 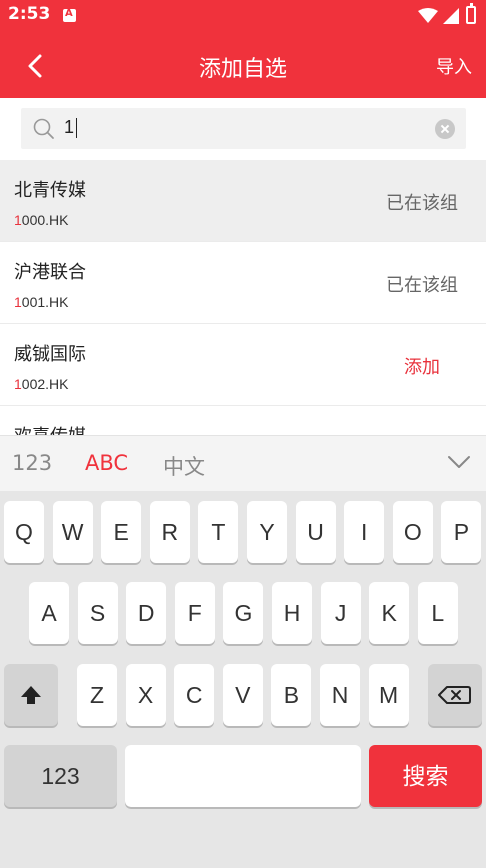 I want to click on key-y: Y, so click(x=267, y=532).